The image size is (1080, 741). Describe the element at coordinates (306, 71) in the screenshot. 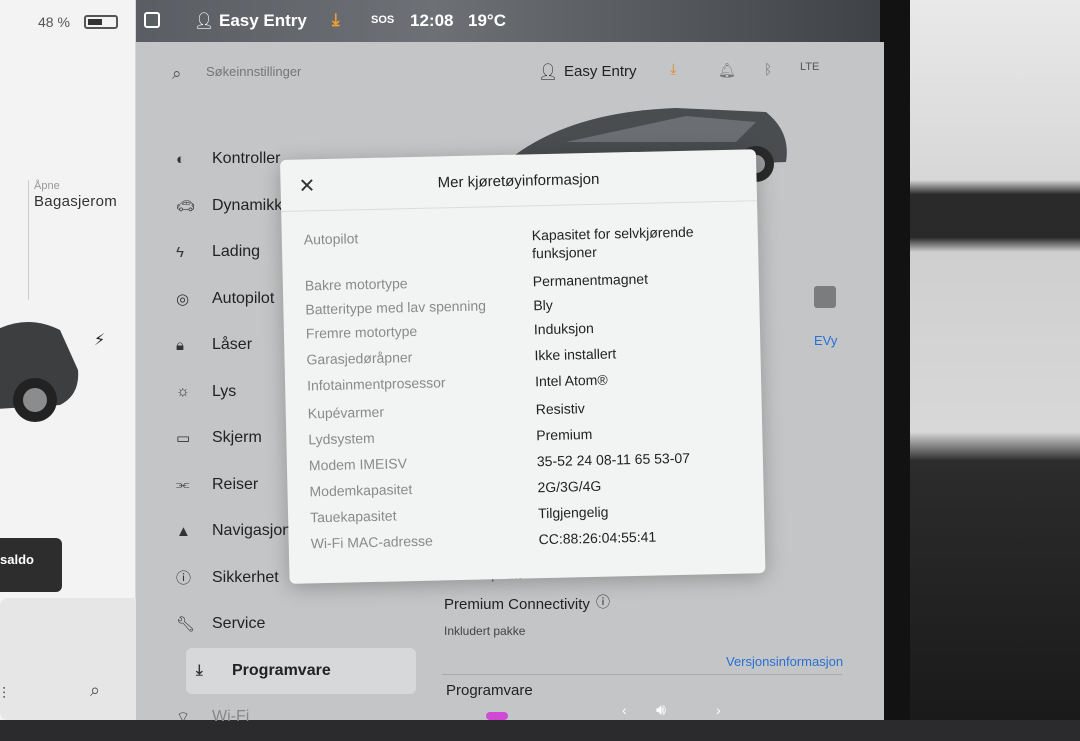

I see `search-input` at that location.